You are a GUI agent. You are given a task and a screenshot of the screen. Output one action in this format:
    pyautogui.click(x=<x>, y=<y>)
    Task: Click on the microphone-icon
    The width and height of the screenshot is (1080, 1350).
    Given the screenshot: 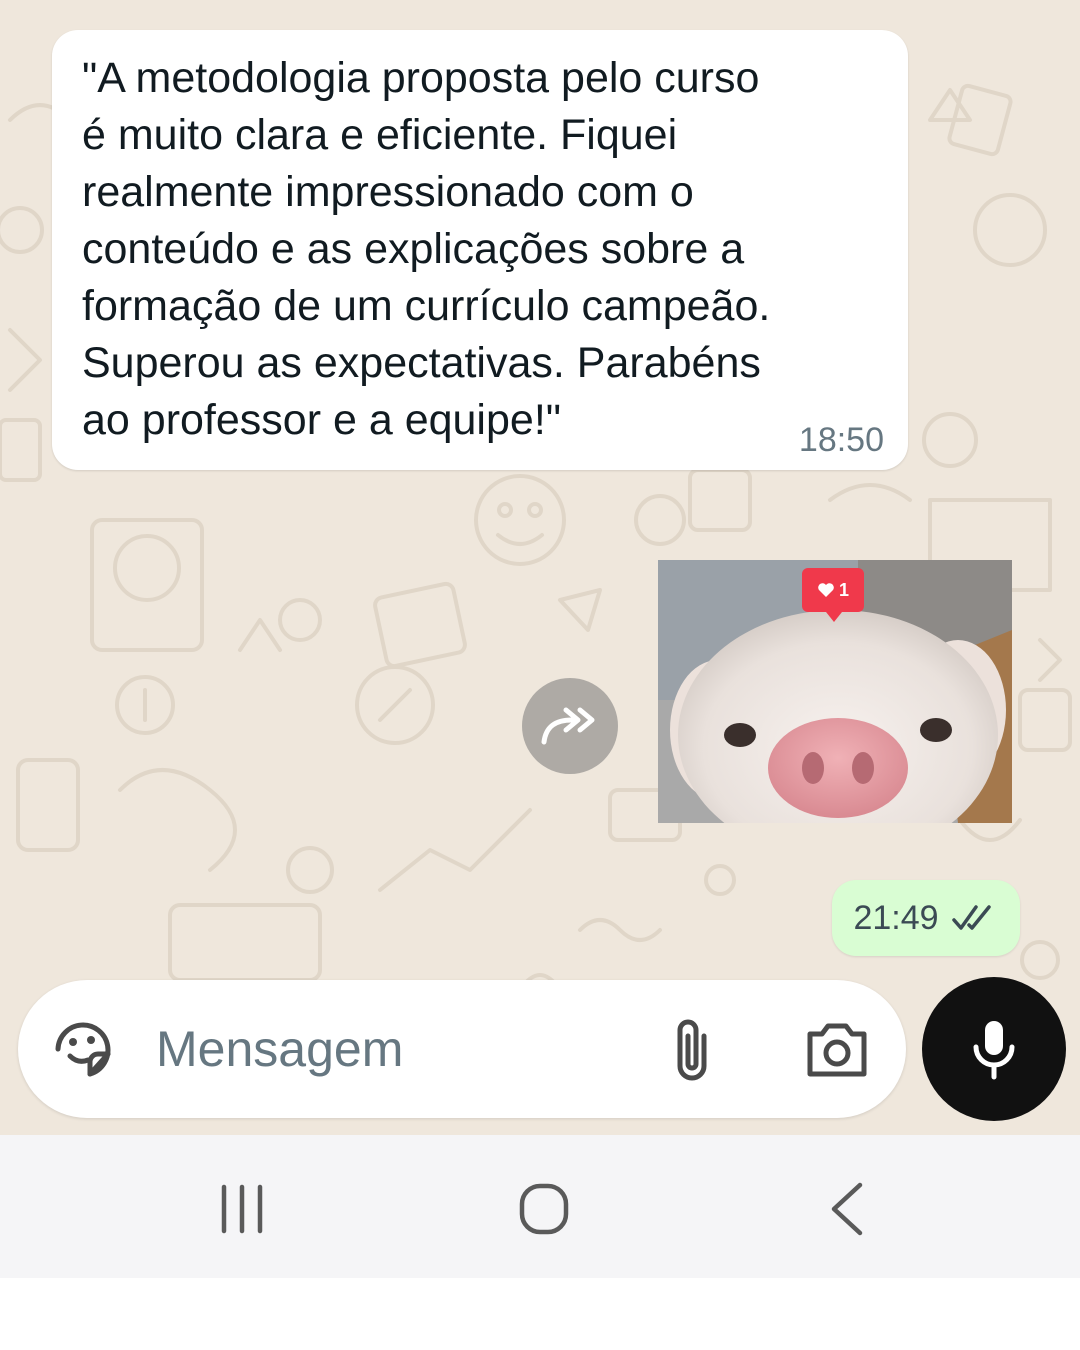 What is the action you would take?
    pyautogui.click(x=994, y=1050)
    